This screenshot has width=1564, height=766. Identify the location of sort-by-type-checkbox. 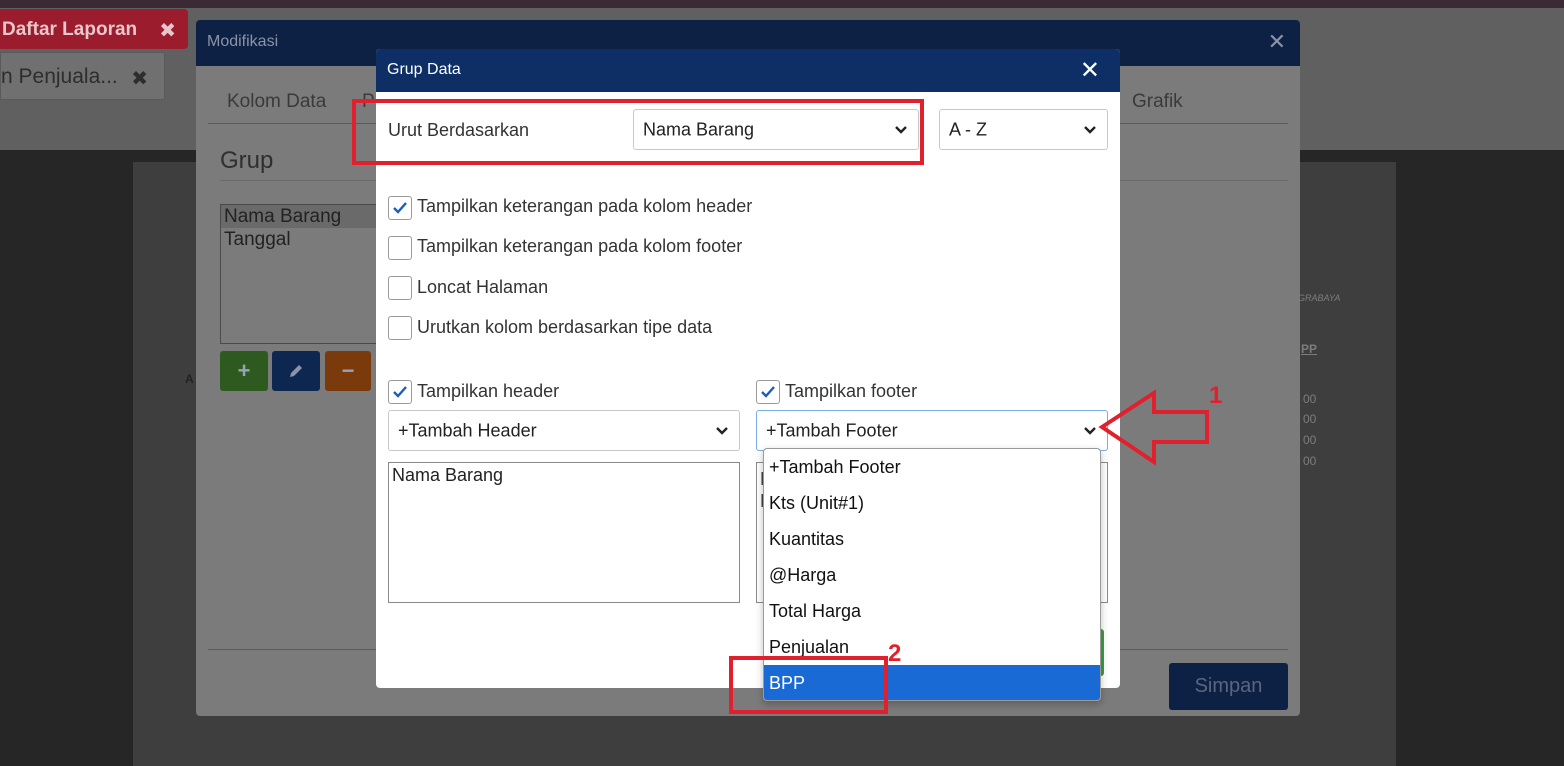
(400, 328).